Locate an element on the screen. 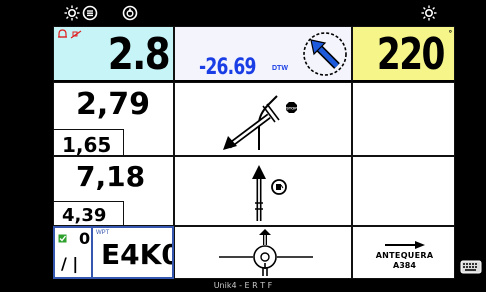 Image resolution: width=486 pixels, height=292 pixels. roundabout-straight-icon is located at coordinates (267, 253).